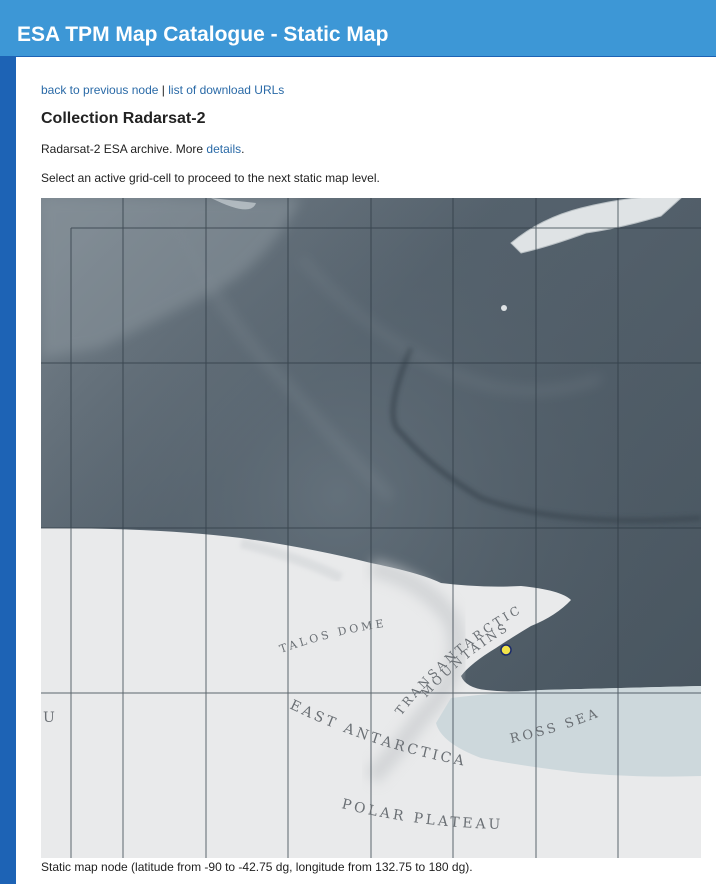  What do you see at coordinates (4, 470) in the screenshot?
I see `left-border` at bounding box center [4, 470].